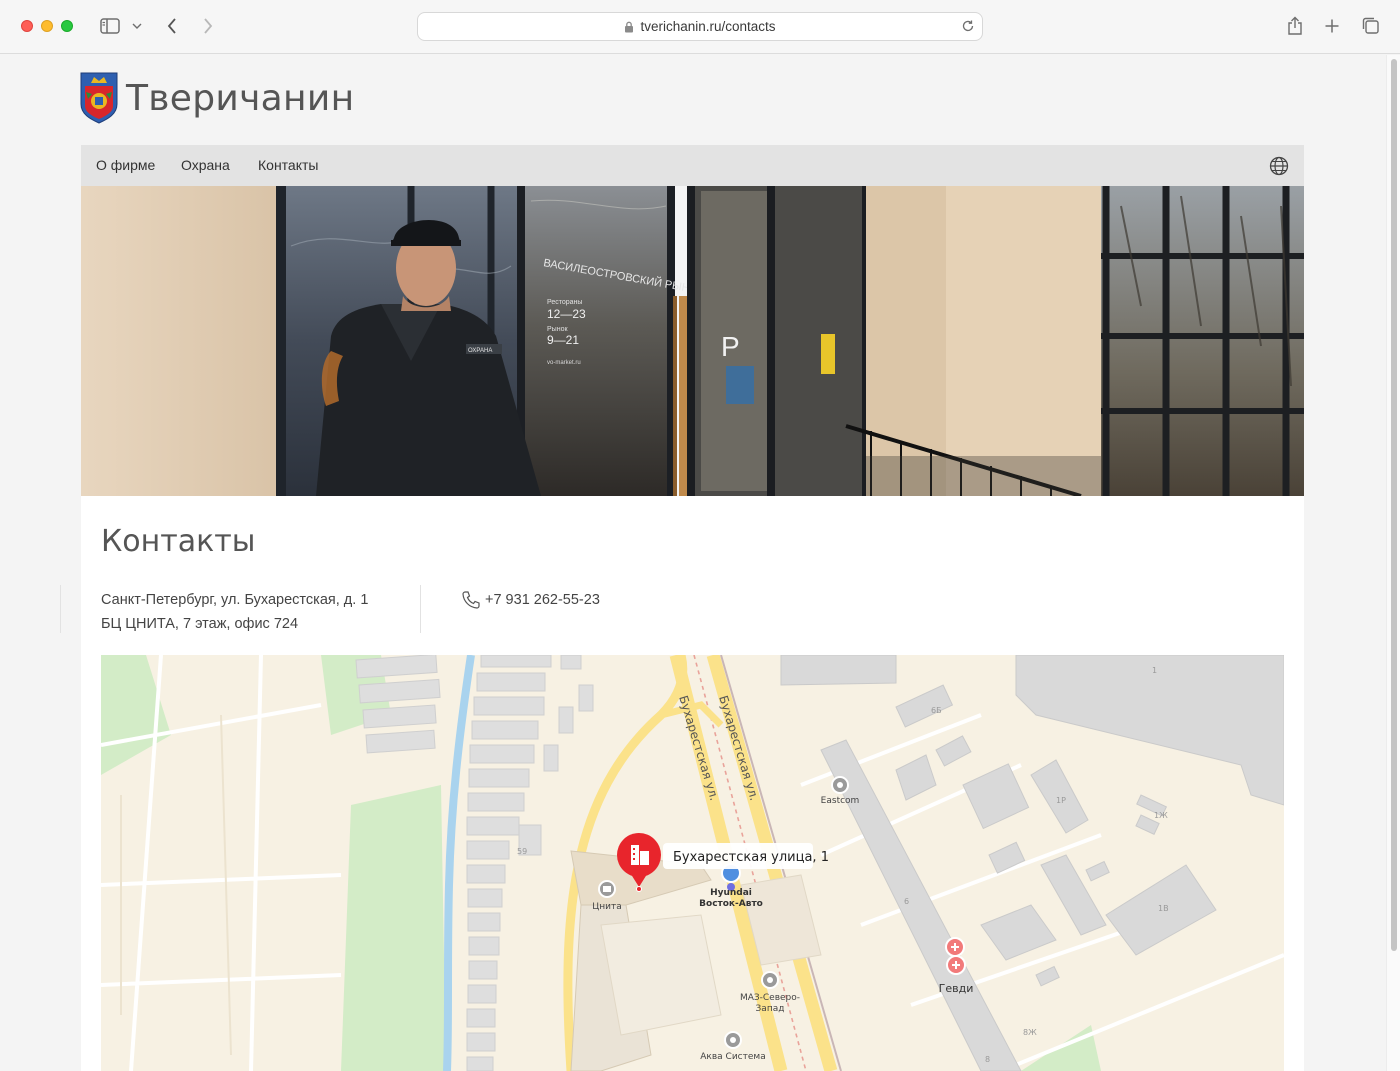 This screenshot has width=1400, height=1071. What do you see at coordinates (1154, 670) in the screenshot?
I see `map-house-1: 1` at bounding box center [1154, 670].